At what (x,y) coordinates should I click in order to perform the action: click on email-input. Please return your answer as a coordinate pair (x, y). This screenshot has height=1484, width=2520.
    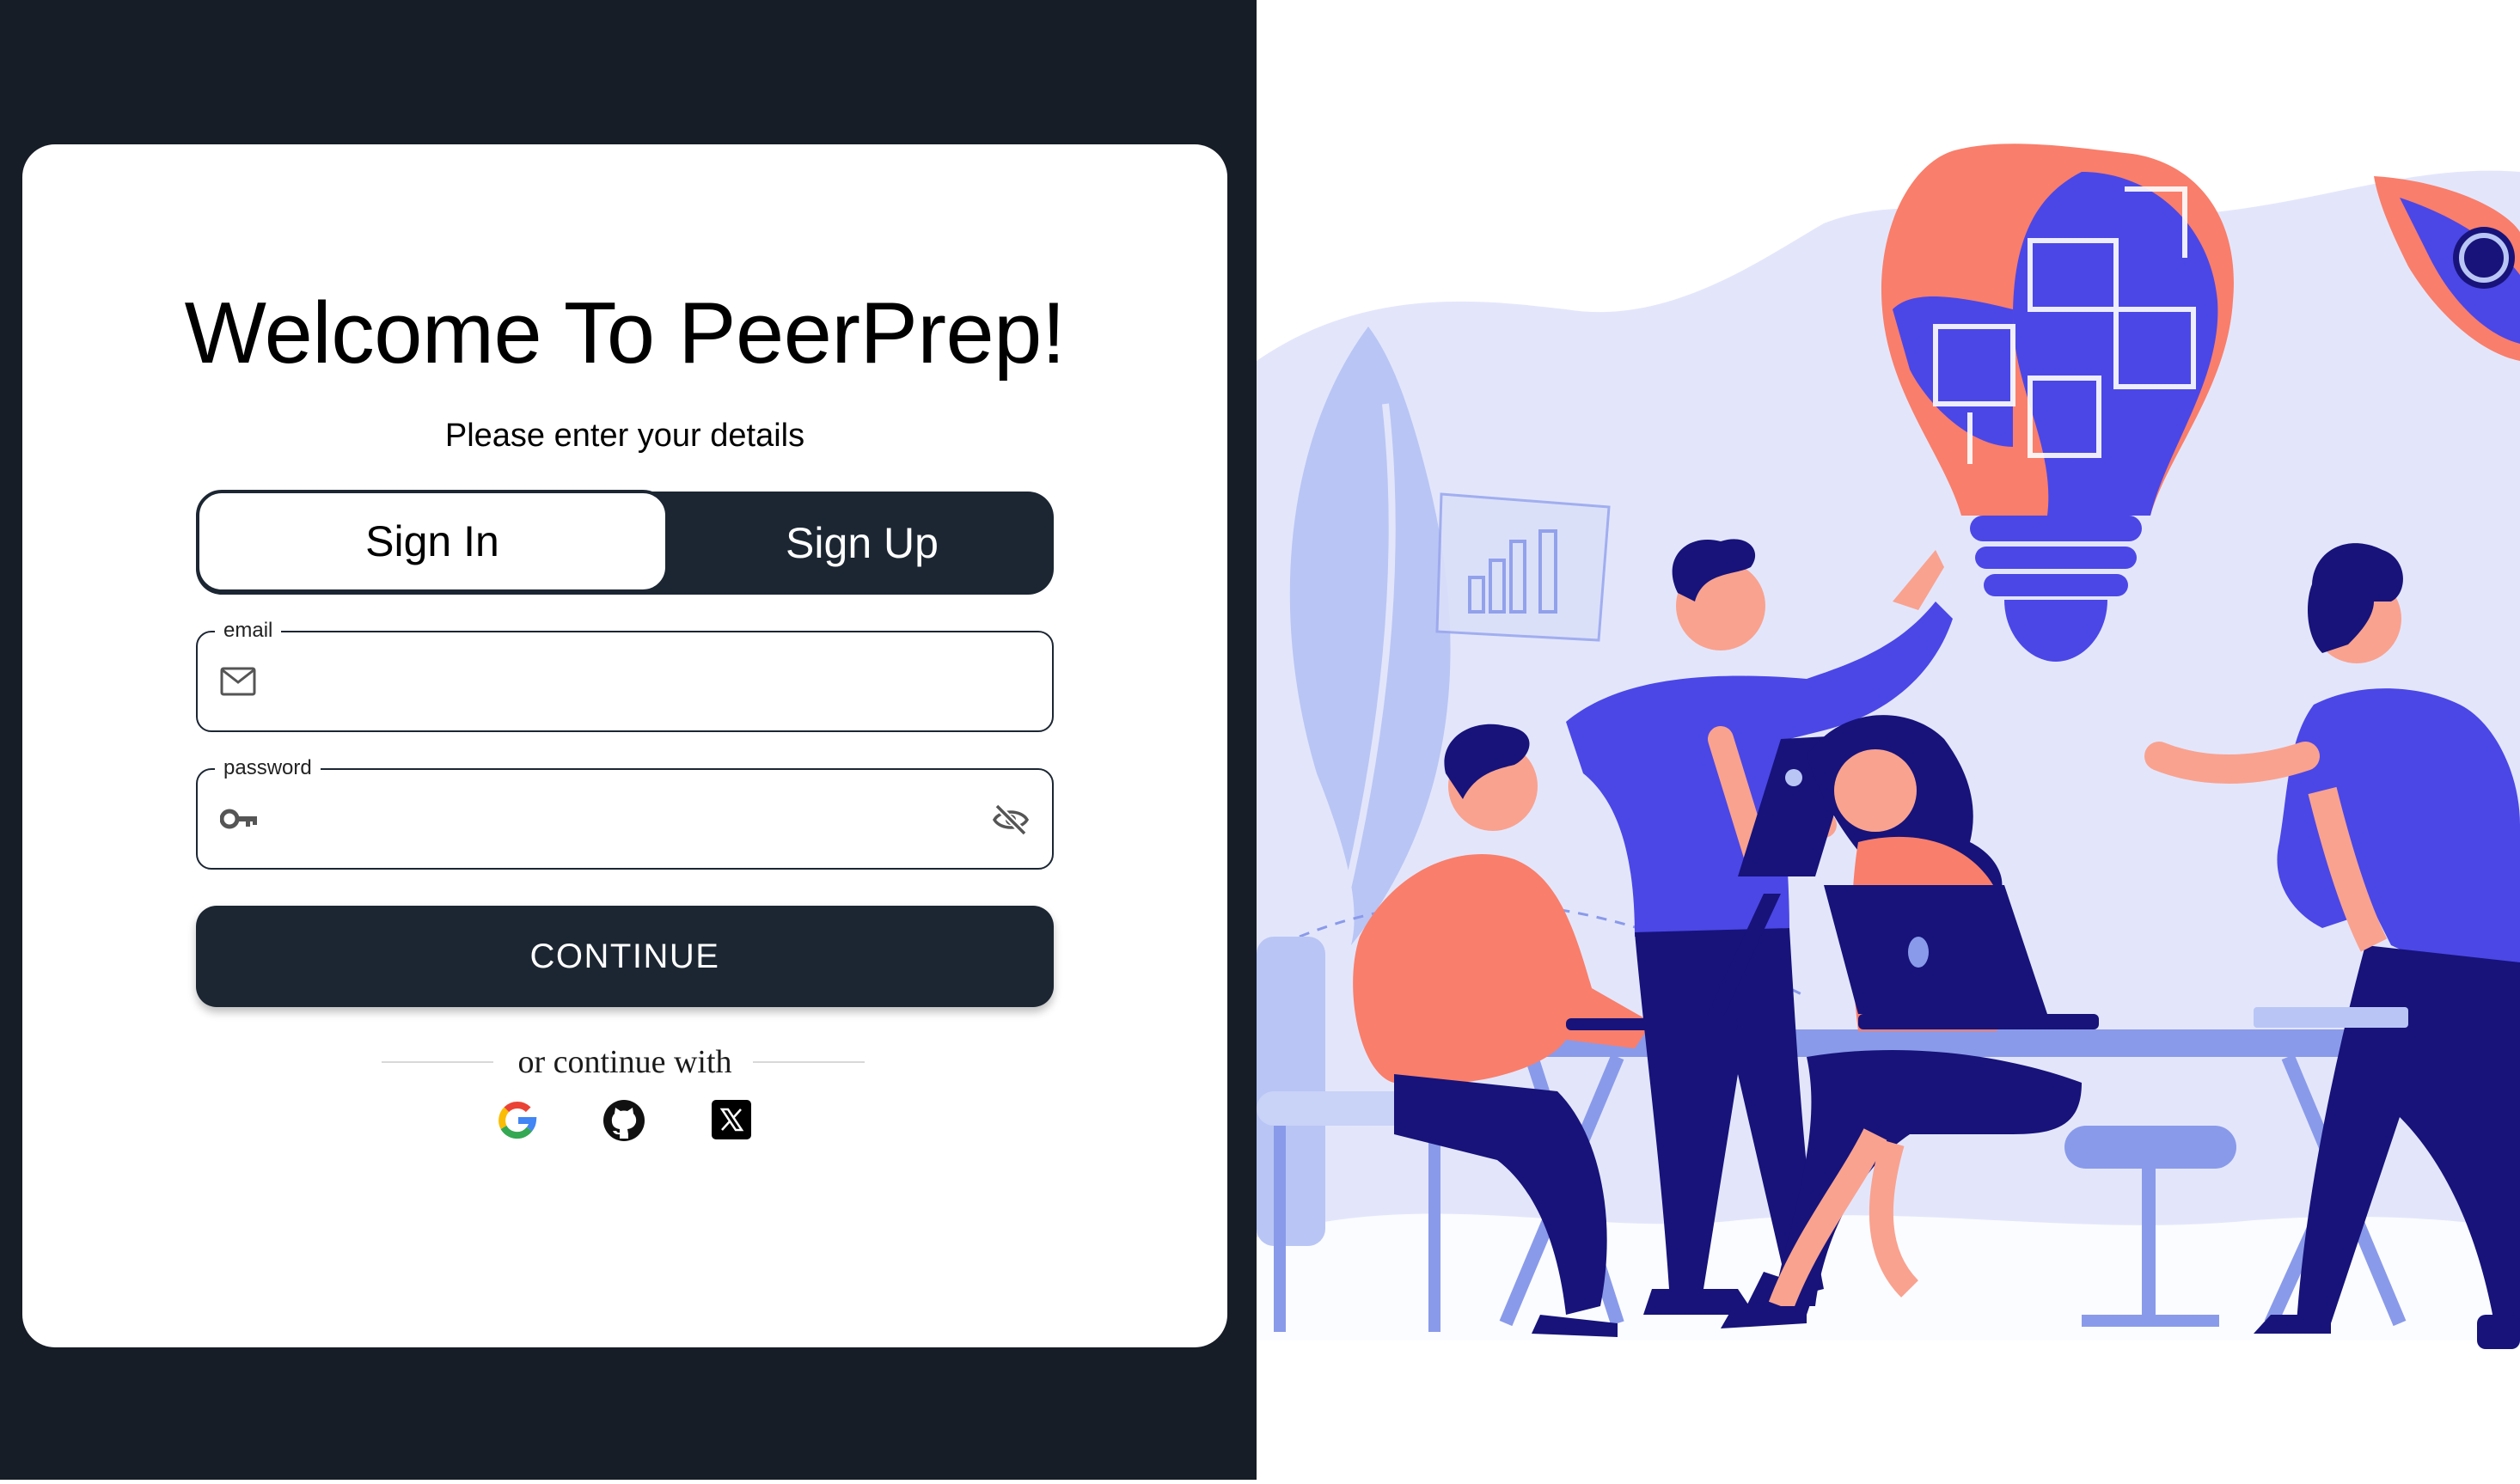
    Looking at the image, I should click on (612, 683).